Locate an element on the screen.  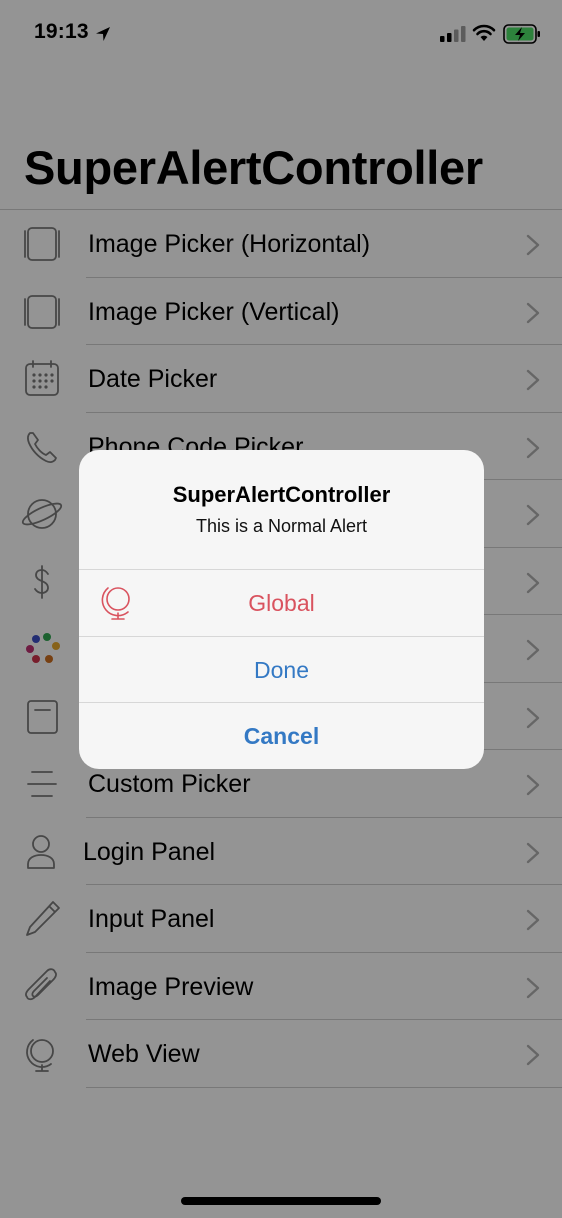
globe-icon is located at coordinates (115, 603).